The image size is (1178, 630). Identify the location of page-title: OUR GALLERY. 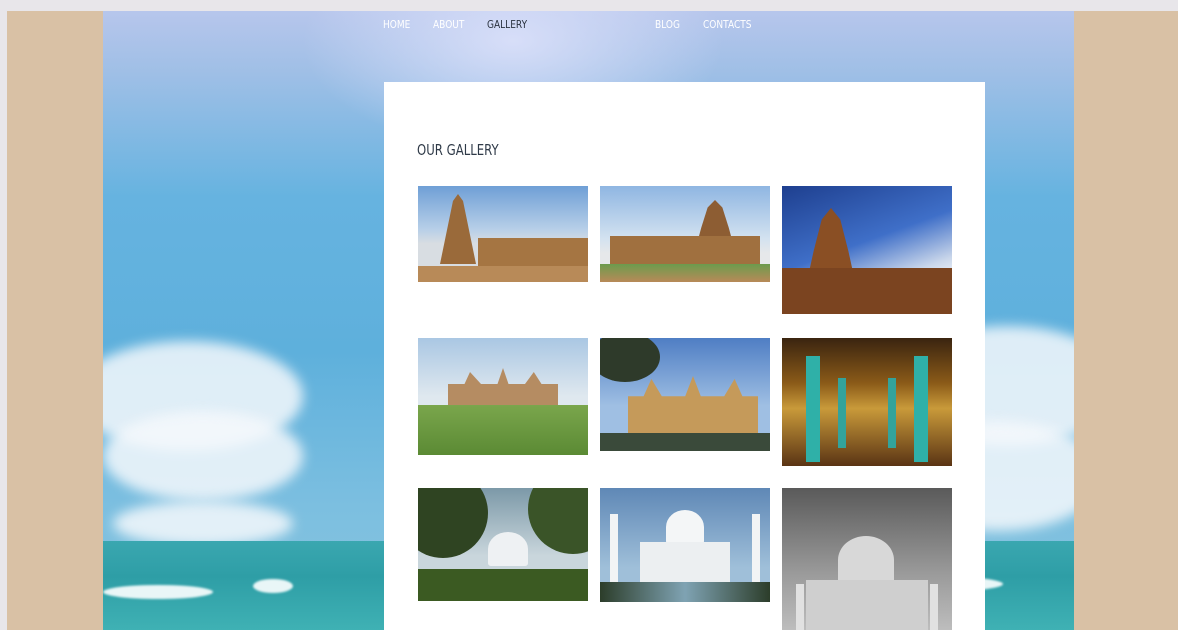
(458, 150).